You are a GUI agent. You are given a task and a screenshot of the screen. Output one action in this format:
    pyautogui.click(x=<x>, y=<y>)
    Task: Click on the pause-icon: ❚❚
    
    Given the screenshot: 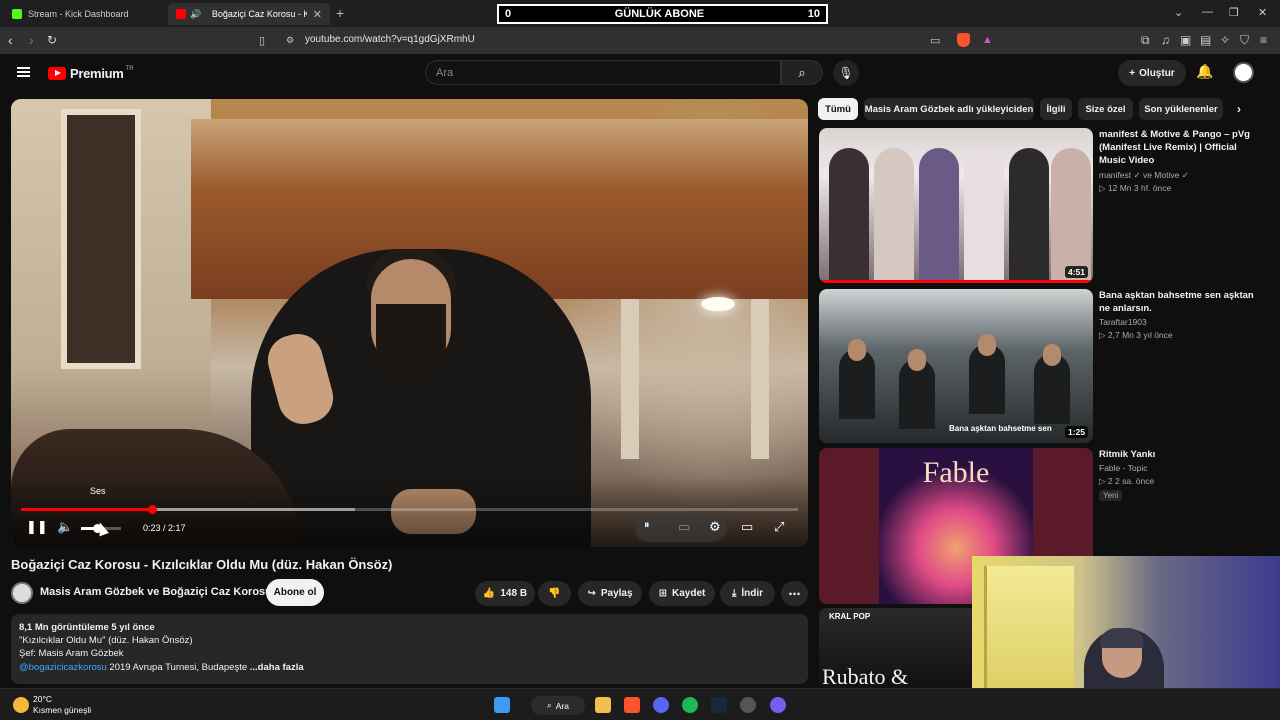 What is the action you would take?
    pyautogui.click(x=37, y=527)
    